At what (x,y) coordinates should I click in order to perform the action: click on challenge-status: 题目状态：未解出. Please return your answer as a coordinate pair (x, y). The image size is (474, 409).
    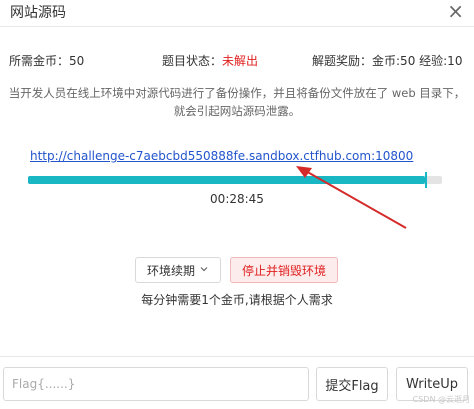
    Looking at the image, I should click on (210, 60).